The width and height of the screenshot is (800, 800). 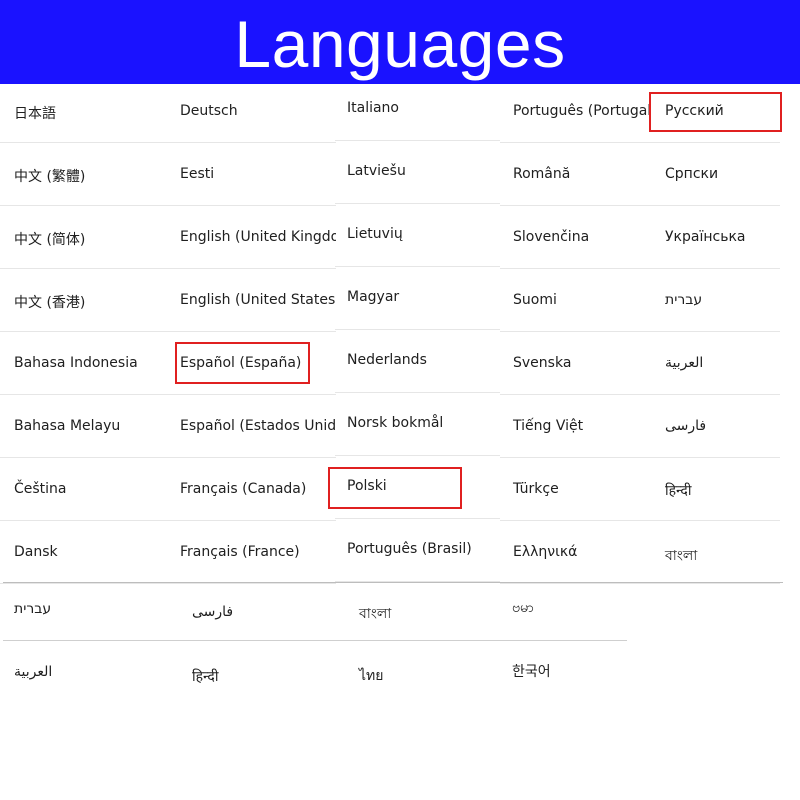 I want to click on language-label: English (United Kingdom), so click(x=258, y=237).